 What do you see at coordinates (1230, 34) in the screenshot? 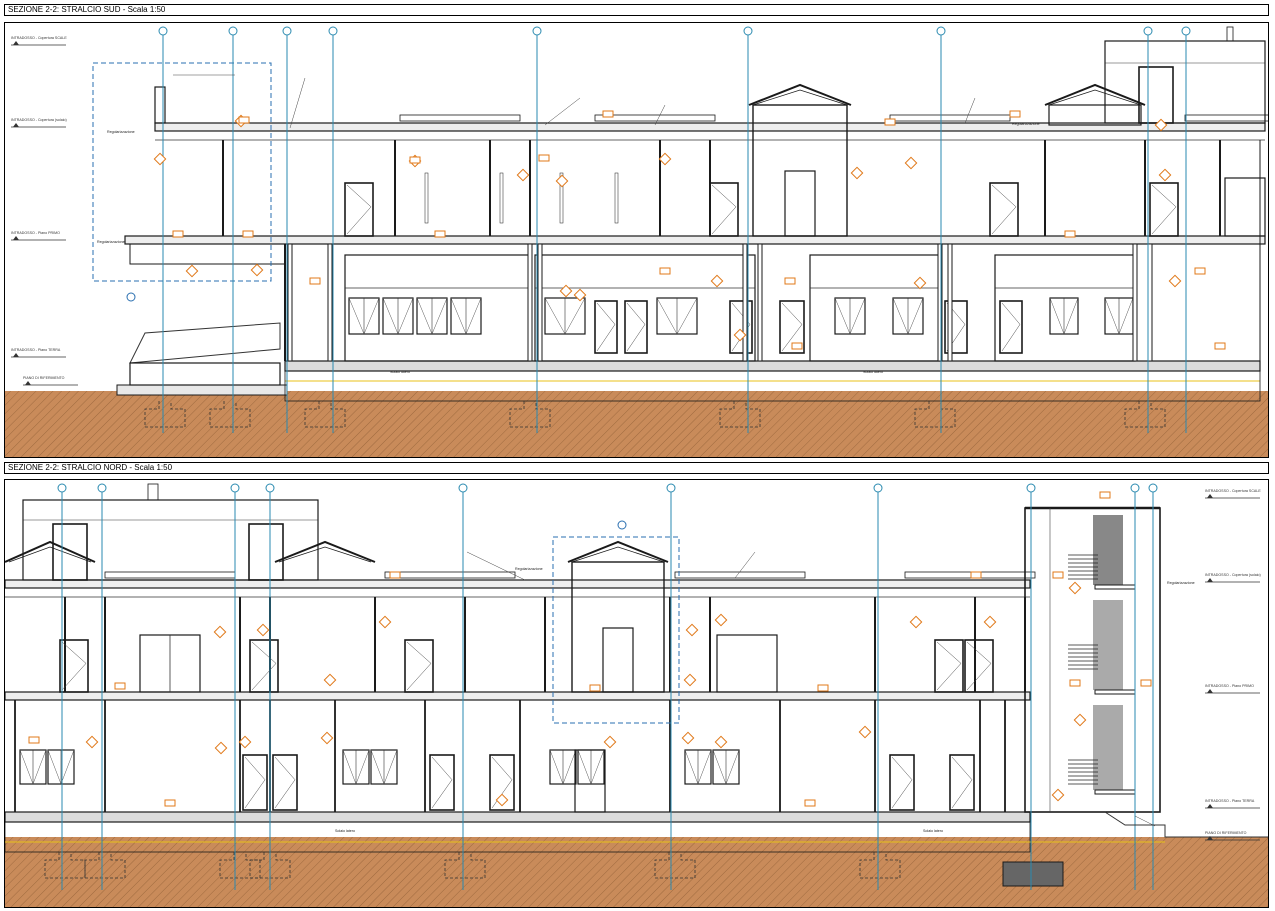
I see `chimney` at bounding box center [1230, 34].